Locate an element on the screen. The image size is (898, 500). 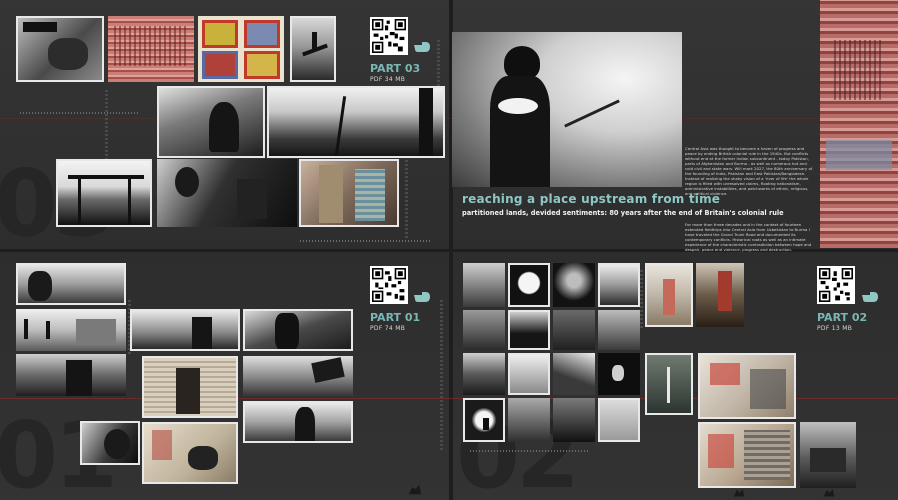
part-01-label: PART 01 is located at coordinates (395, 317).